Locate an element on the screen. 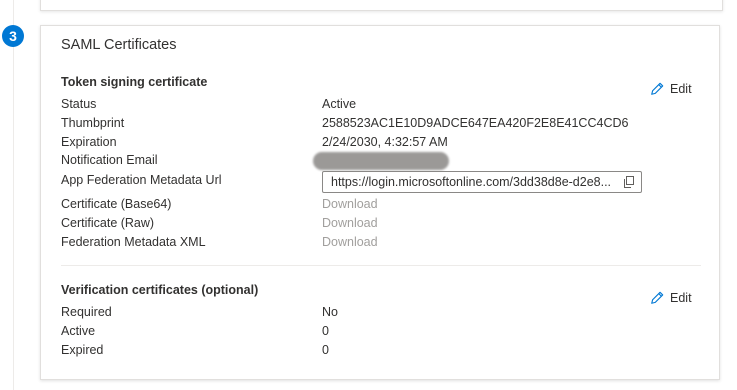  token-signing-edit-button: Edit is located at coordinates (671, 89).